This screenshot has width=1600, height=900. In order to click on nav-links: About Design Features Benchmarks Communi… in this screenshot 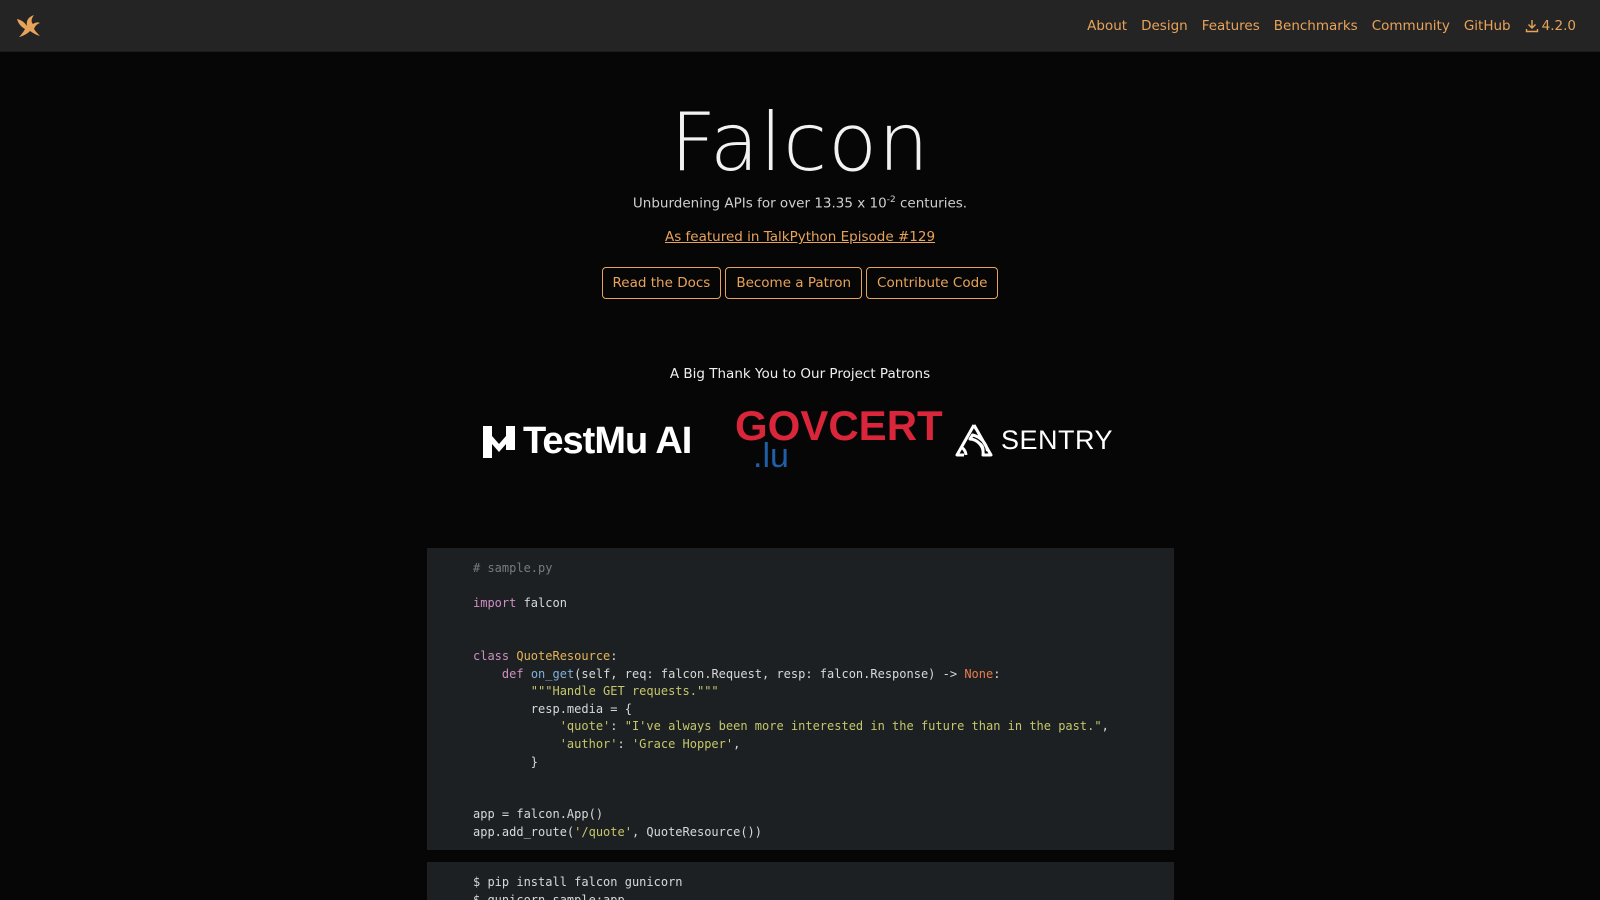, I will do `click(1324, 26)`.